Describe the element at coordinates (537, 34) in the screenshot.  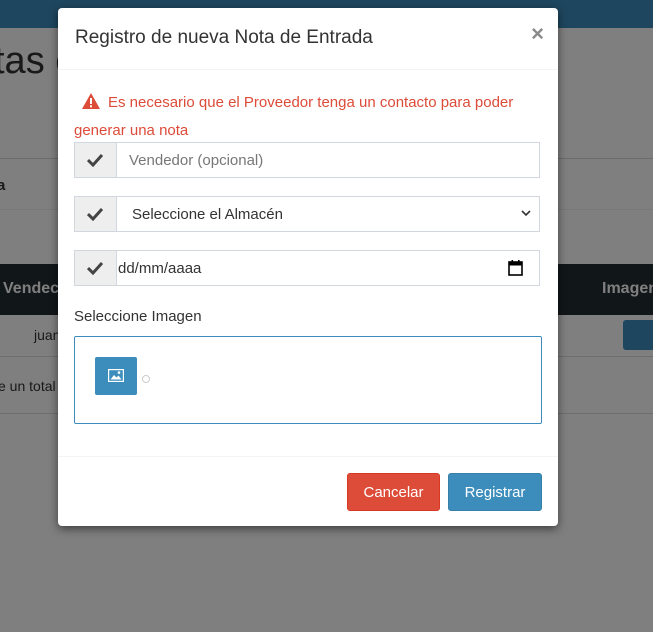
I see `close-icon: ×` at that location.